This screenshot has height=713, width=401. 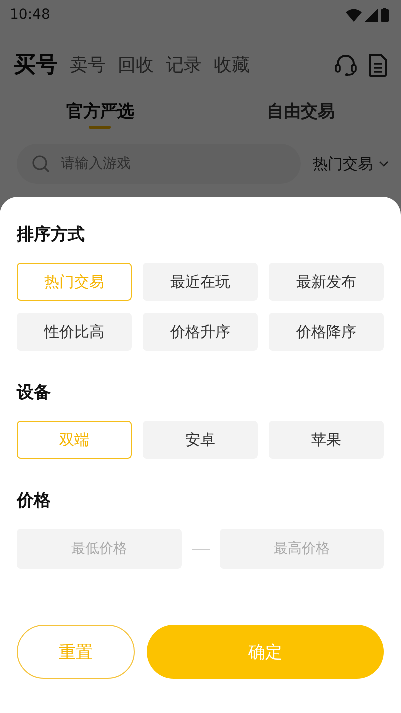 I want to click on nav-tab: 回收, so click(x=136, y=65).